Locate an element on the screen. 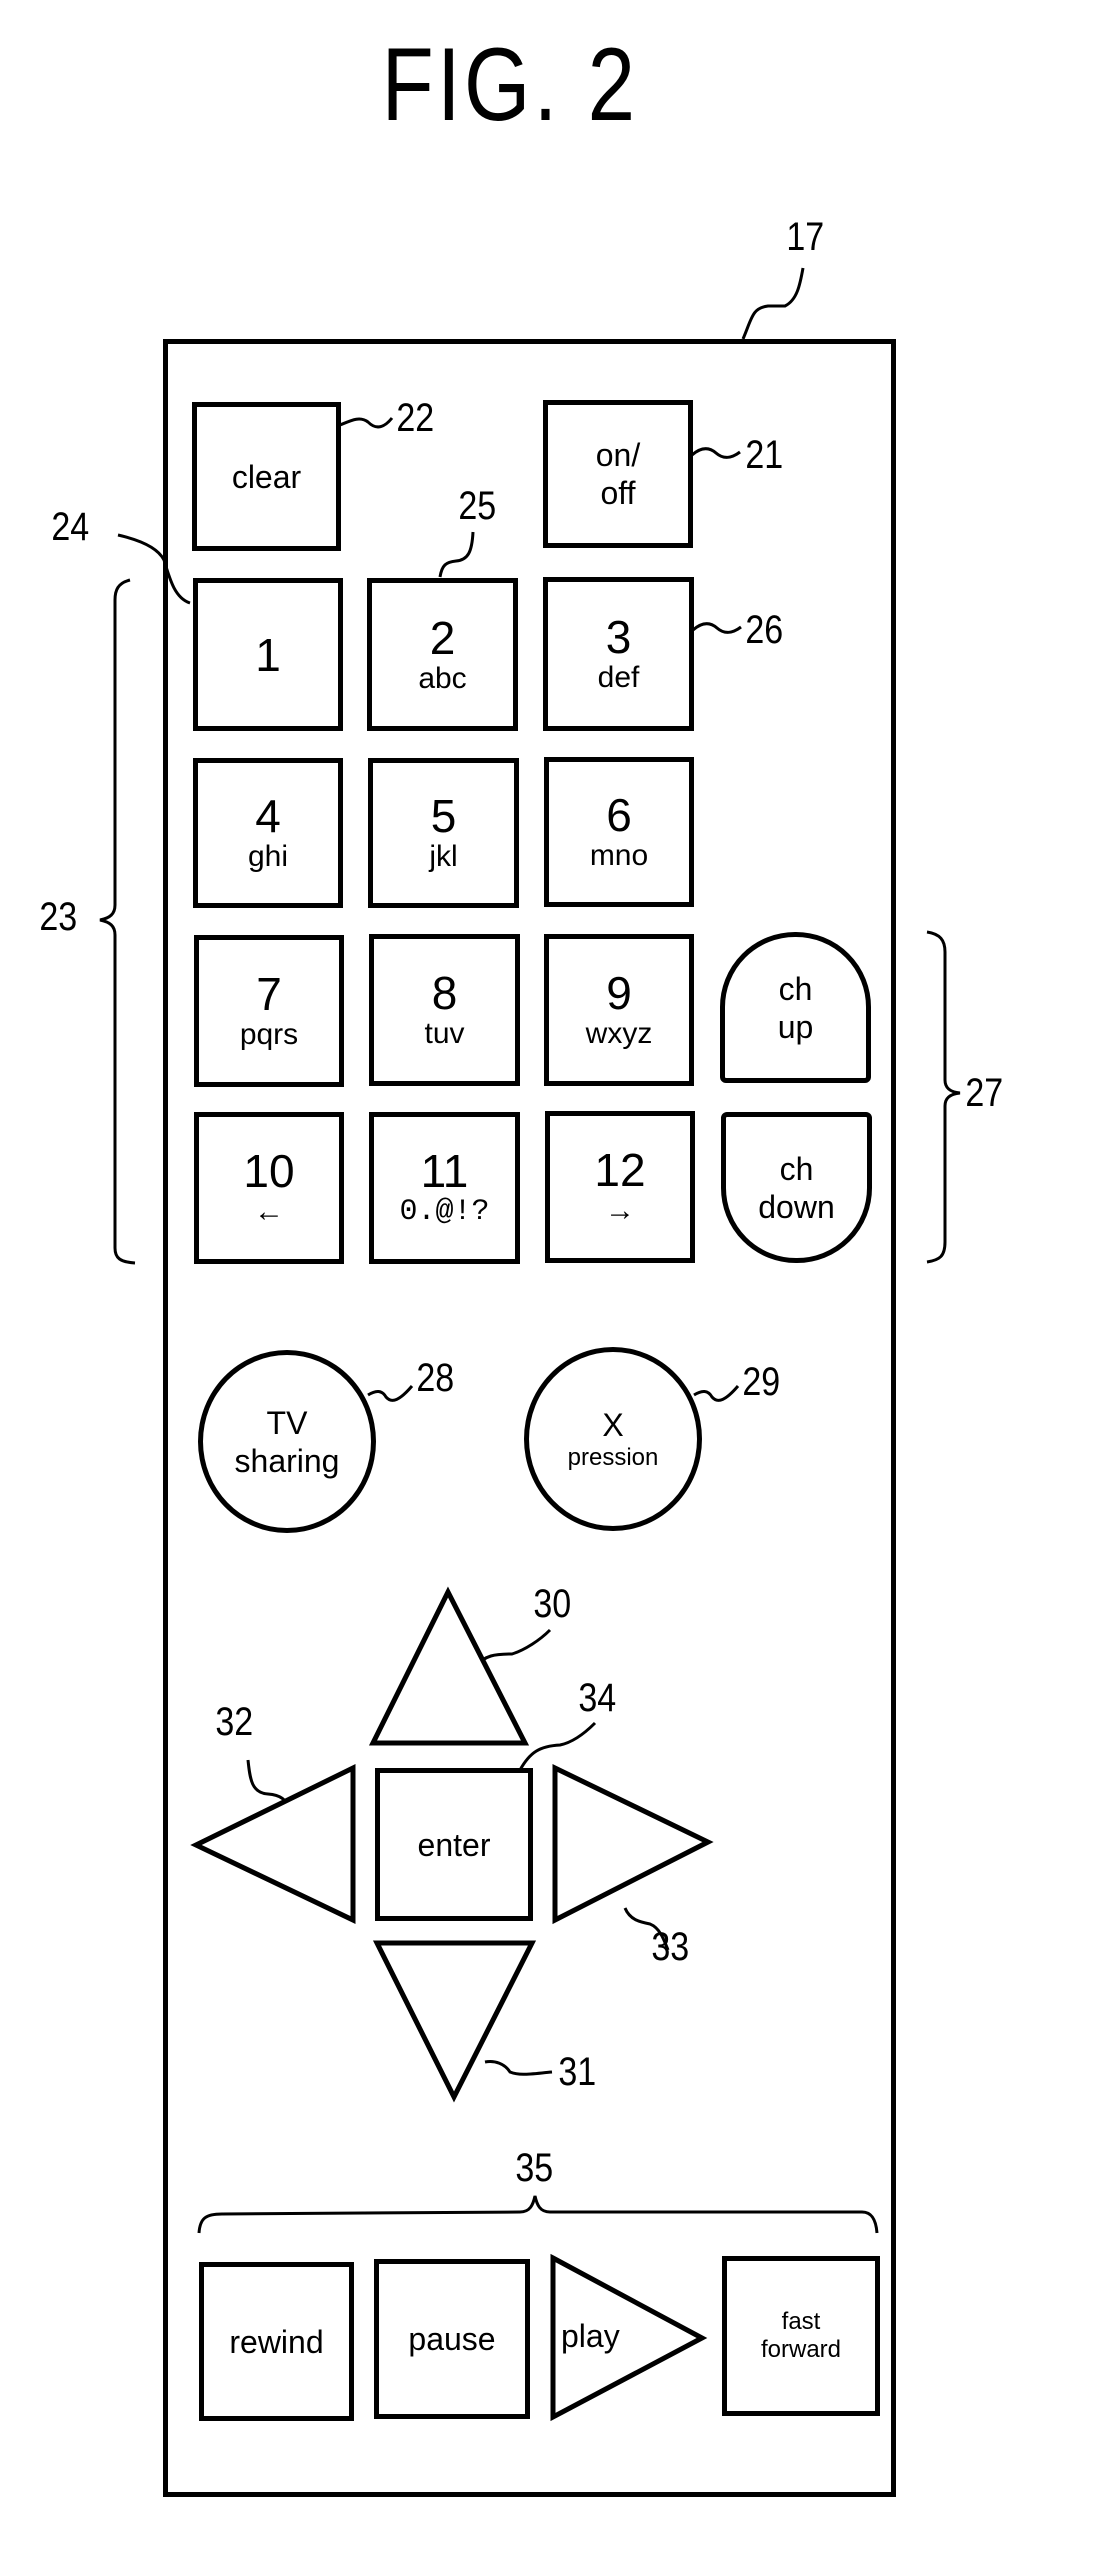  key-main-label: 11 is located at coordinates (444, 1171).